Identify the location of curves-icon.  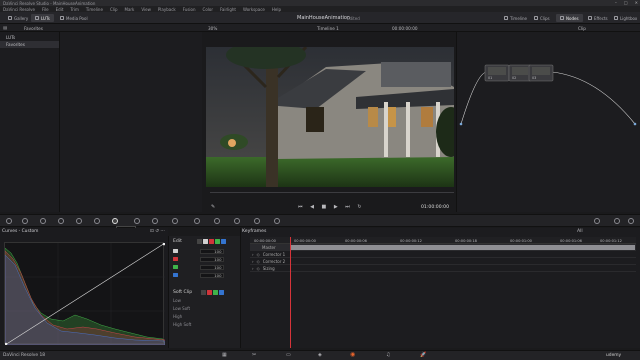
(115, 221).